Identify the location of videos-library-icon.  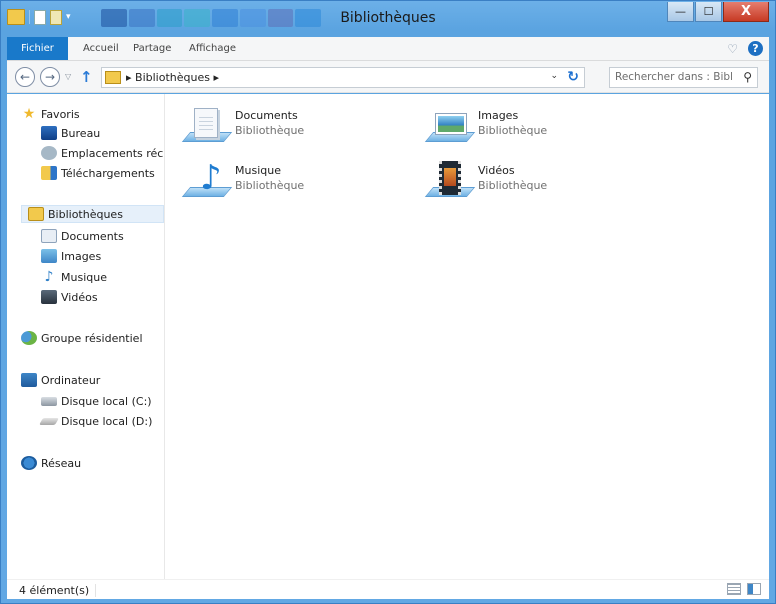
(450, 182).